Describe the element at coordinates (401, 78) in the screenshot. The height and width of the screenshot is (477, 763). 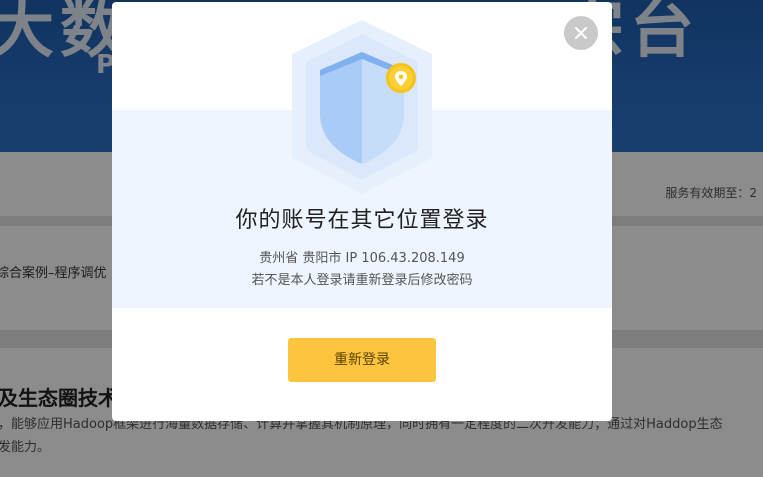
I see `location-pin-icon` at that location.